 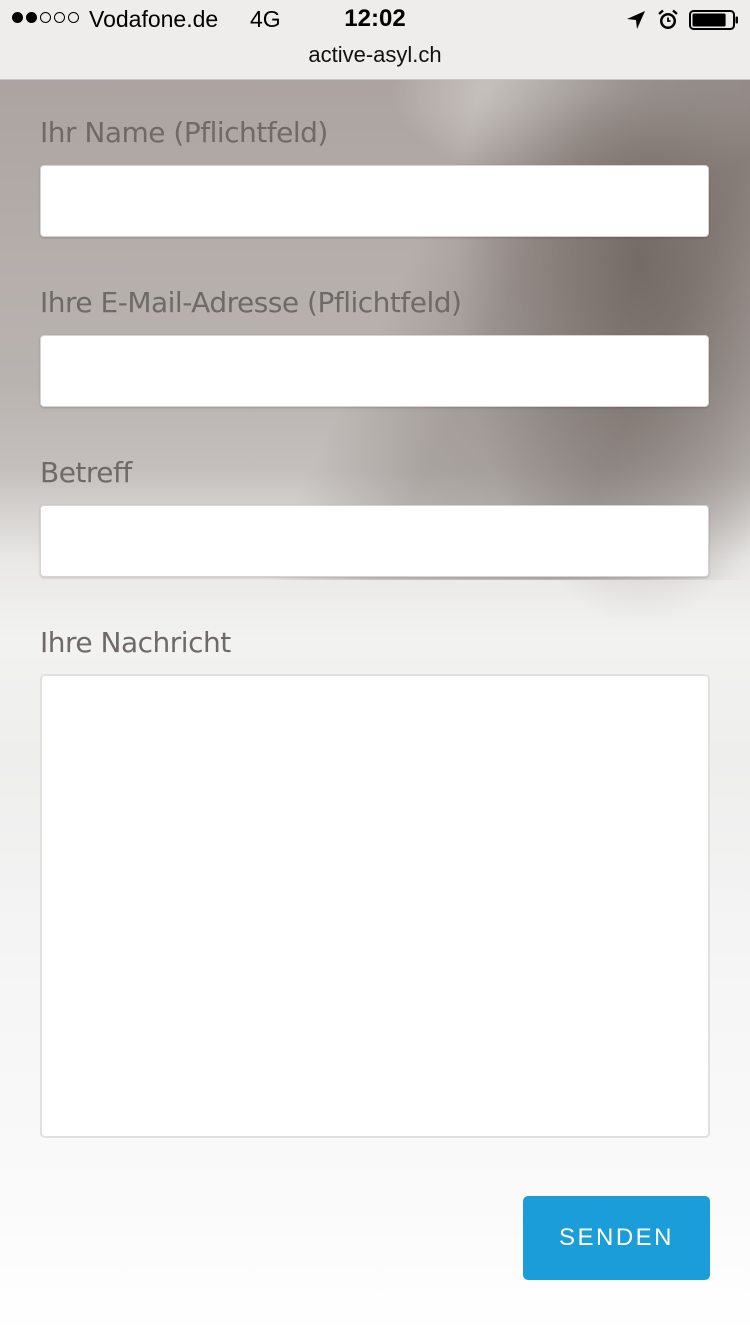 I want to click on battery-level-fill, so click(x=709, y=20).